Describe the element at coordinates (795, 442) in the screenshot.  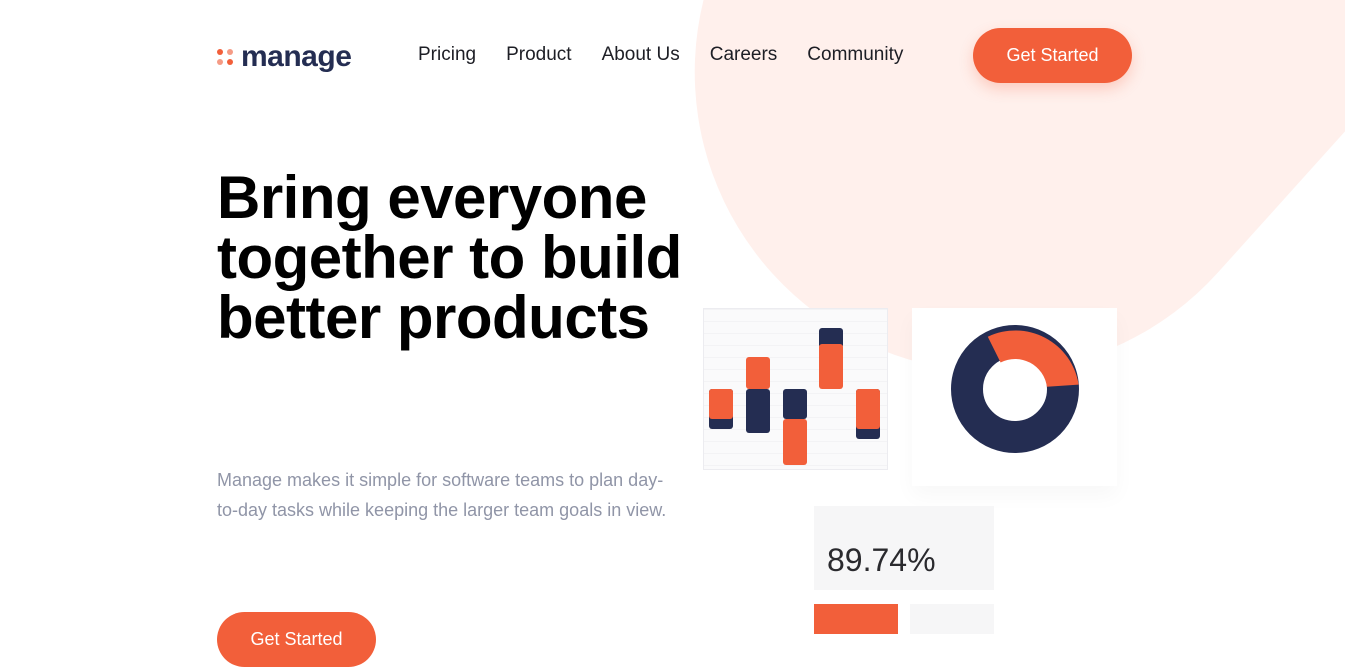
I see `bar-3-orange` at that location.